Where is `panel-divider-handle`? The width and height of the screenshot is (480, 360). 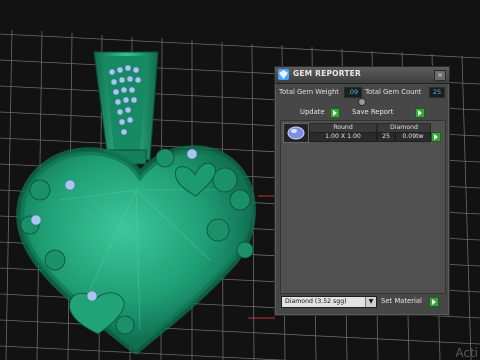
panel-divider-handle is located at coordinates (362, 102).